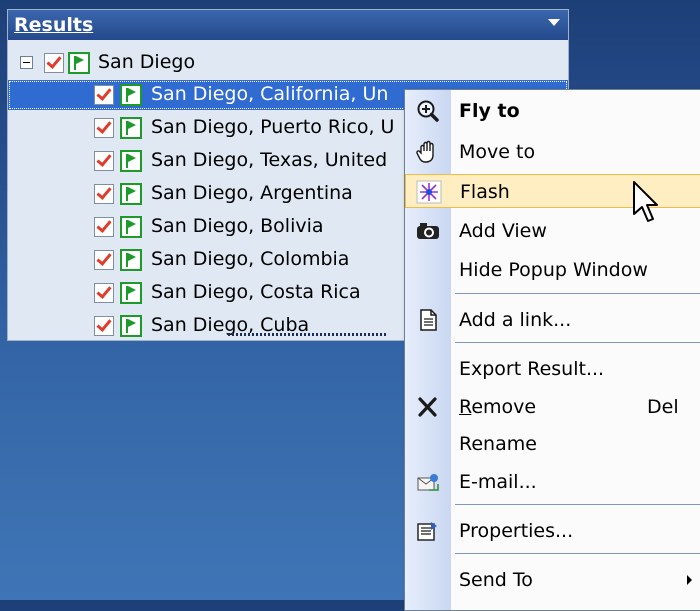 The image size is (700, 611). I want to click on menu-item-label: Remove, so click(498, 407).